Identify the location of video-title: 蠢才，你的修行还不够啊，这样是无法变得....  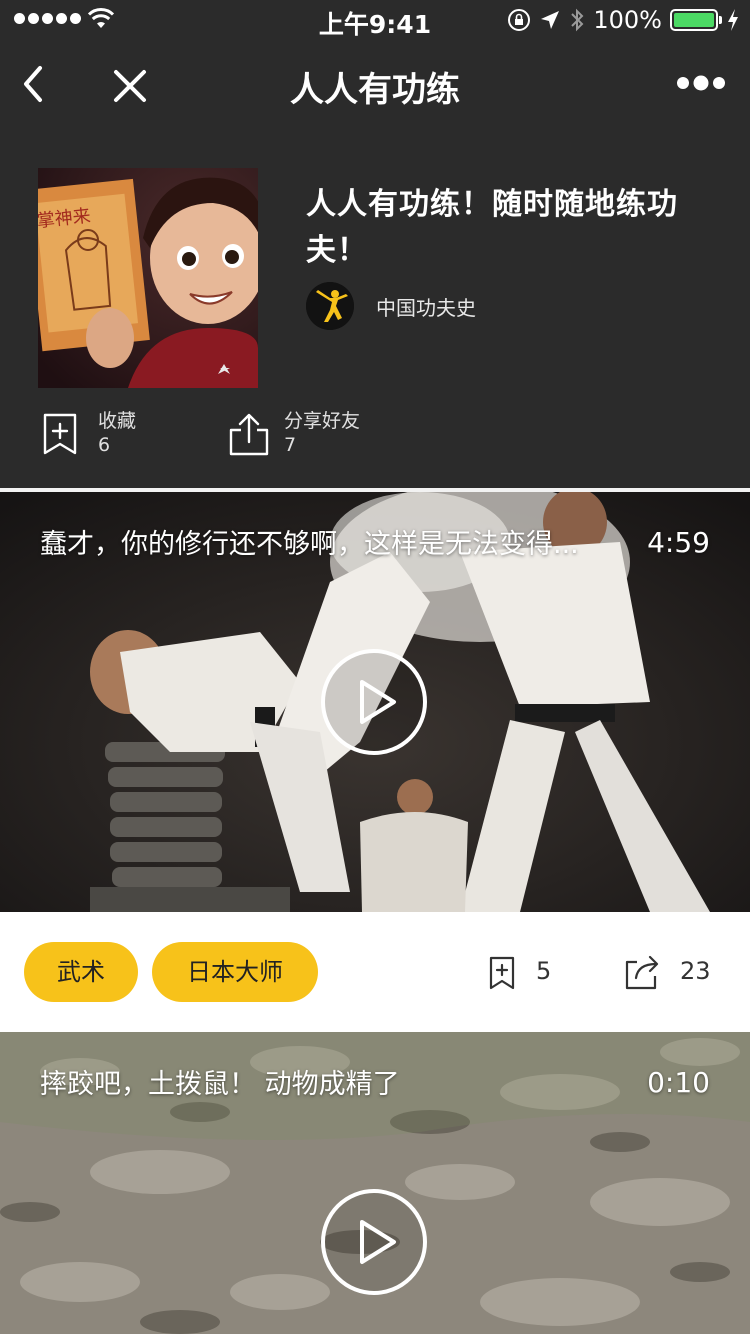
(309, 544).